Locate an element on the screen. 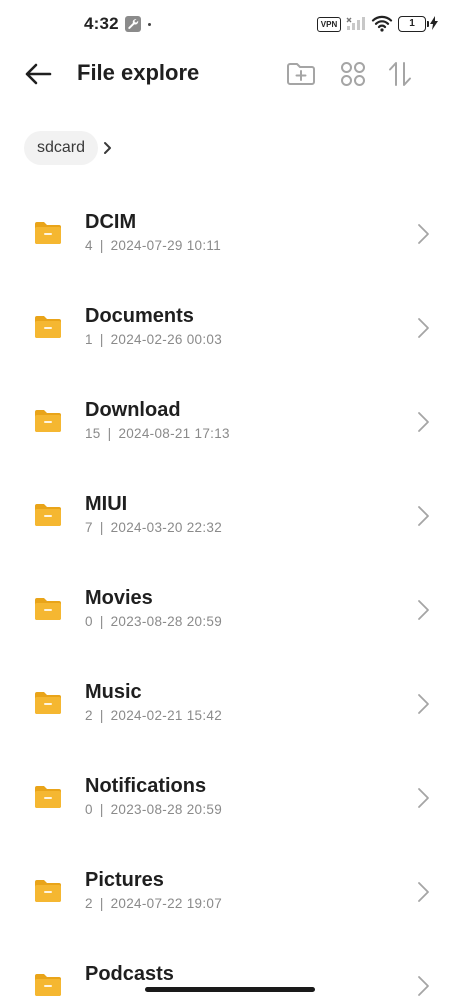 The height and width of the screenshot is (1000, 462). folder-modified-date: 2024-07-29 10:11 is located at coordinates (166, 245).